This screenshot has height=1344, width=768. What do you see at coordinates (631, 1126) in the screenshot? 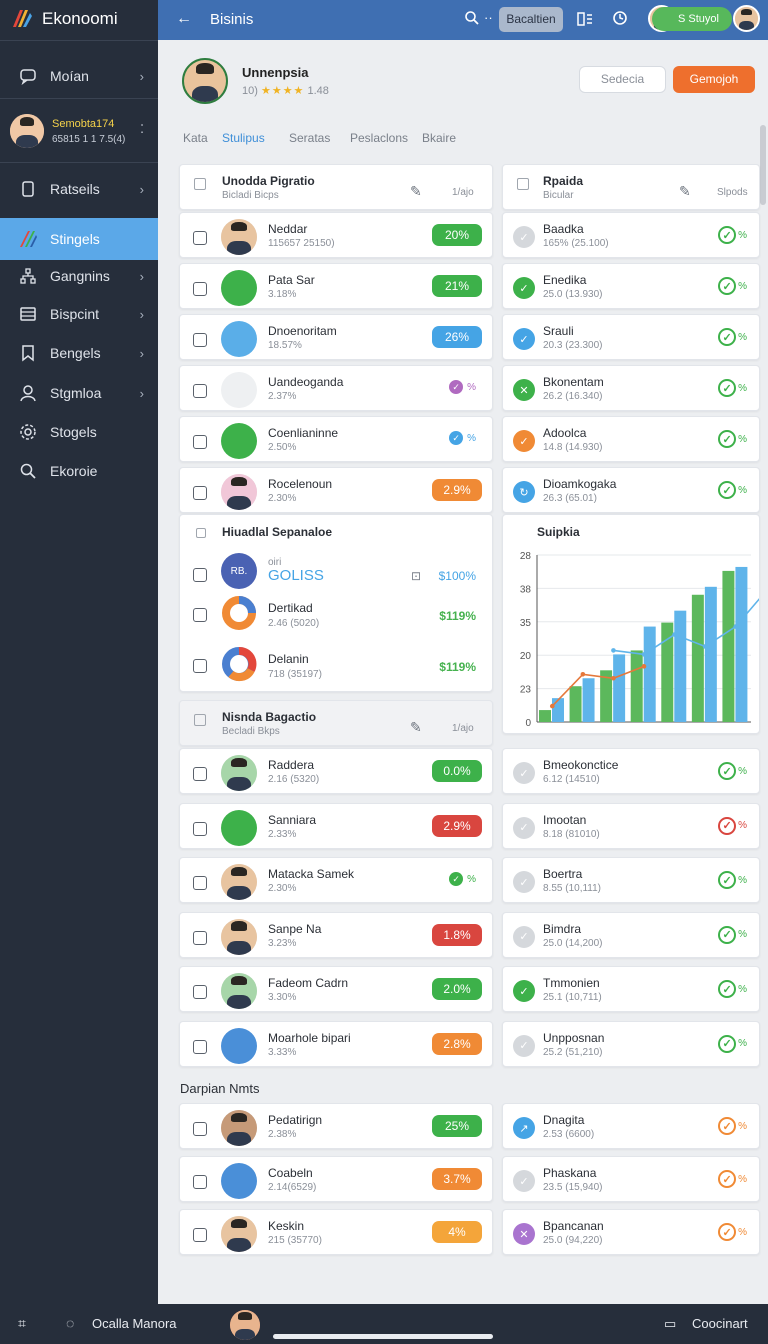
I see `list-row: ↗ Dnagita 2.53 (6600) ✓%` at bounding box center [631, 1126].